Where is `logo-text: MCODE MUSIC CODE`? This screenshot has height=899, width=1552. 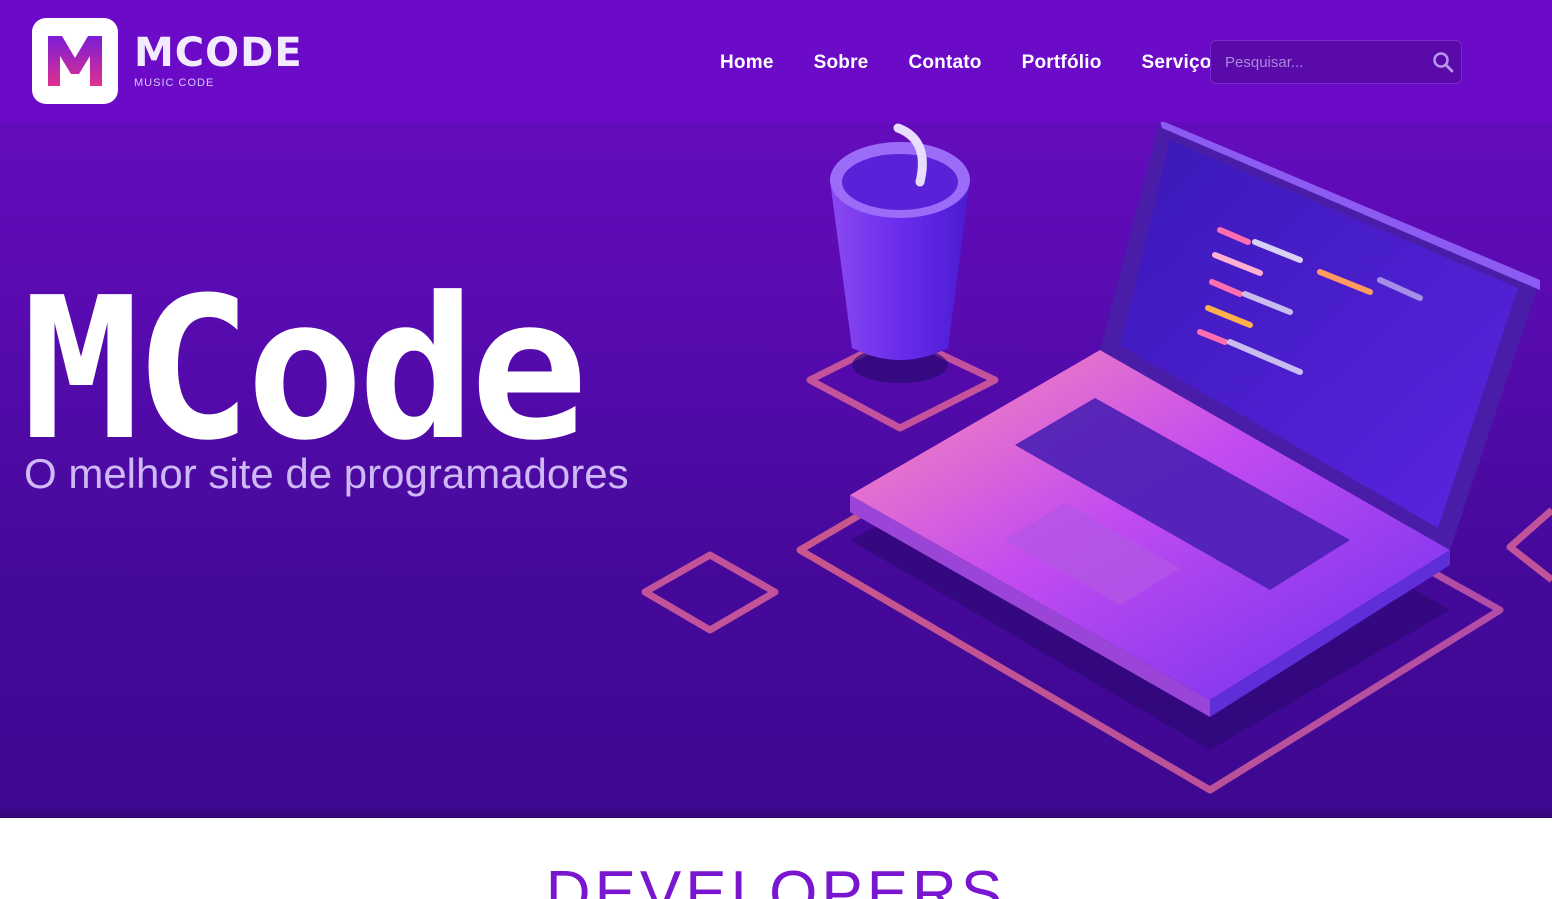
logo-text: MCODE MUSIC CODE is located at coordinates (218, 61).